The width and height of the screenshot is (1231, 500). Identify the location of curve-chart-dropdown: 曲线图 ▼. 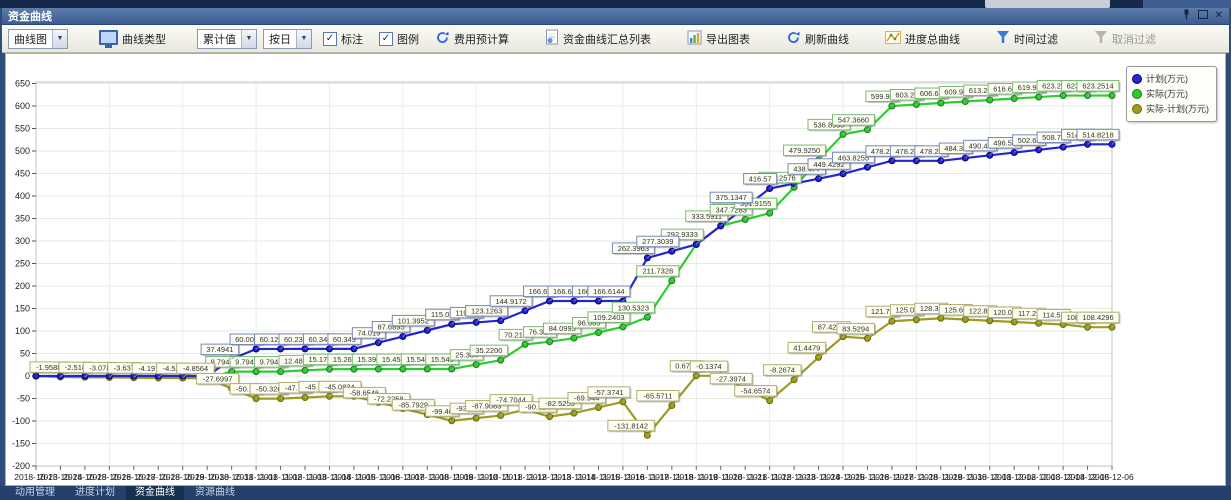
(38, 38).